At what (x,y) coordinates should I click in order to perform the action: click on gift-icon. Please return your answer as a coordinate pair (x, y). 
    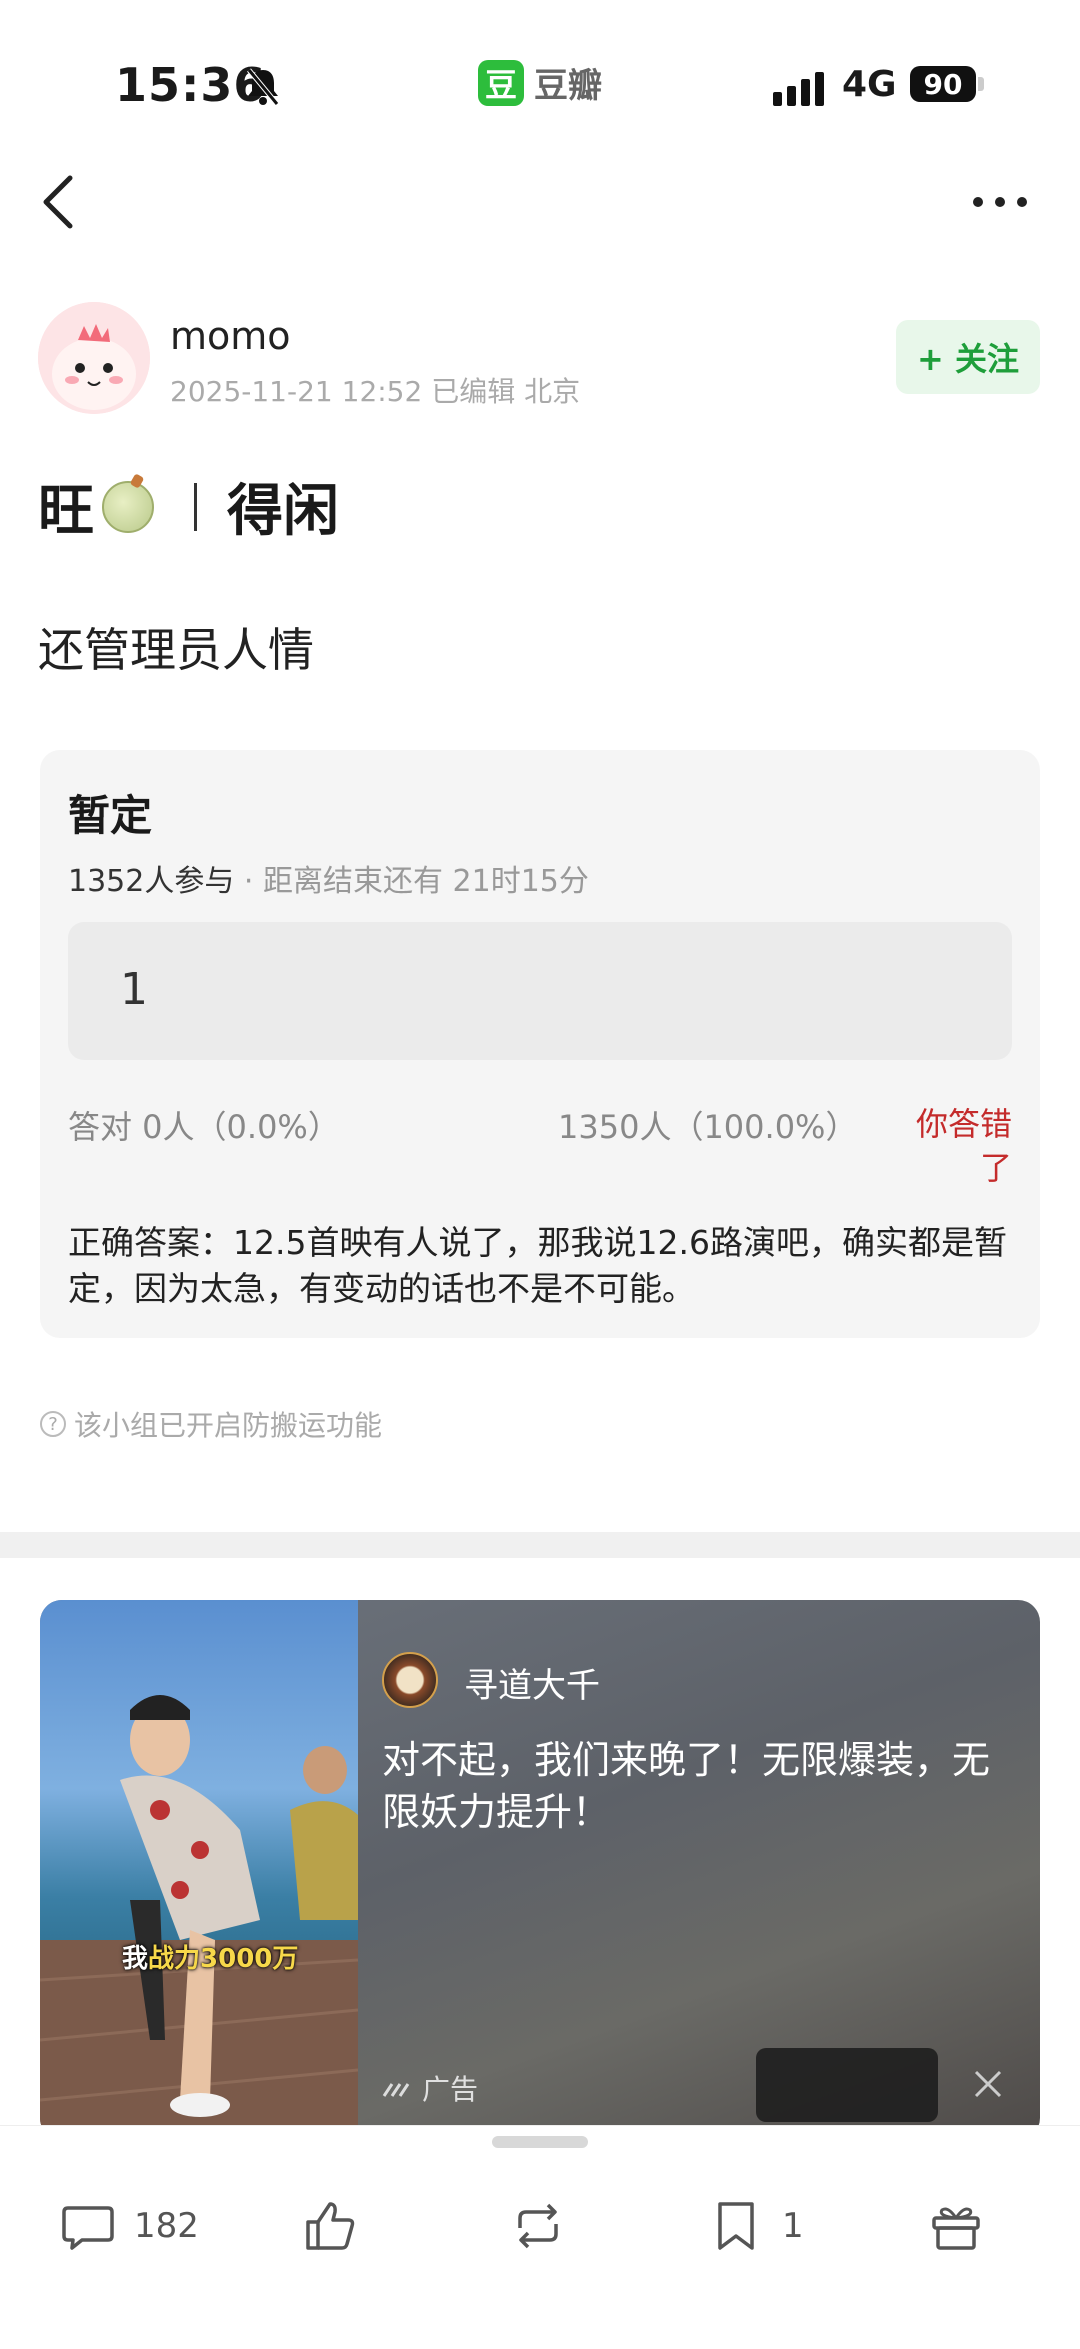
    Looking at the image, I should click on (956, 2228).